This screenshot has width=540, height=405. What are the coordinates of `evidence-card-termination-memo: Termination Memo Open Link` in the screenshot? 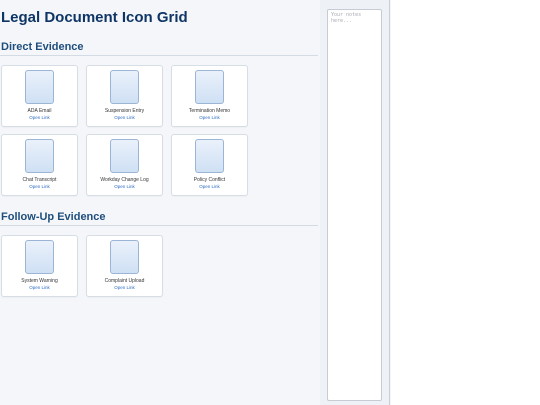 It's located at (209, 96).